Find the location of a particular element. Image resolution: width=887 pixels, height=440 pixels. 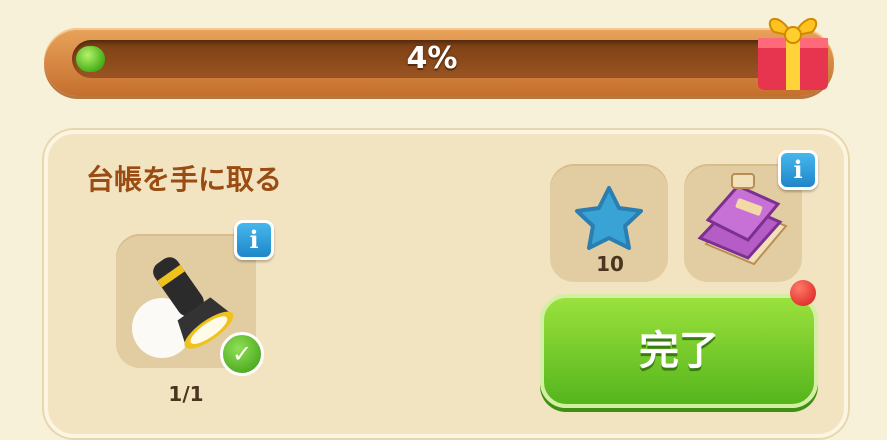

completed-check-icon: ✓ is located at coordinates (242, 354).